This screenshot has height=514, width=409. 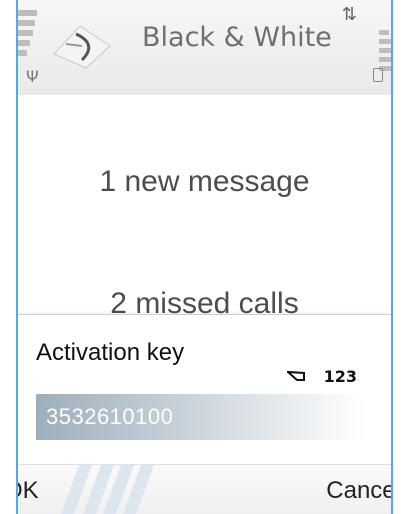 What do you see at coordinates (237, 37) in the screenshot?
I see `app-title: Black & White` at bounding box center [237, 37].